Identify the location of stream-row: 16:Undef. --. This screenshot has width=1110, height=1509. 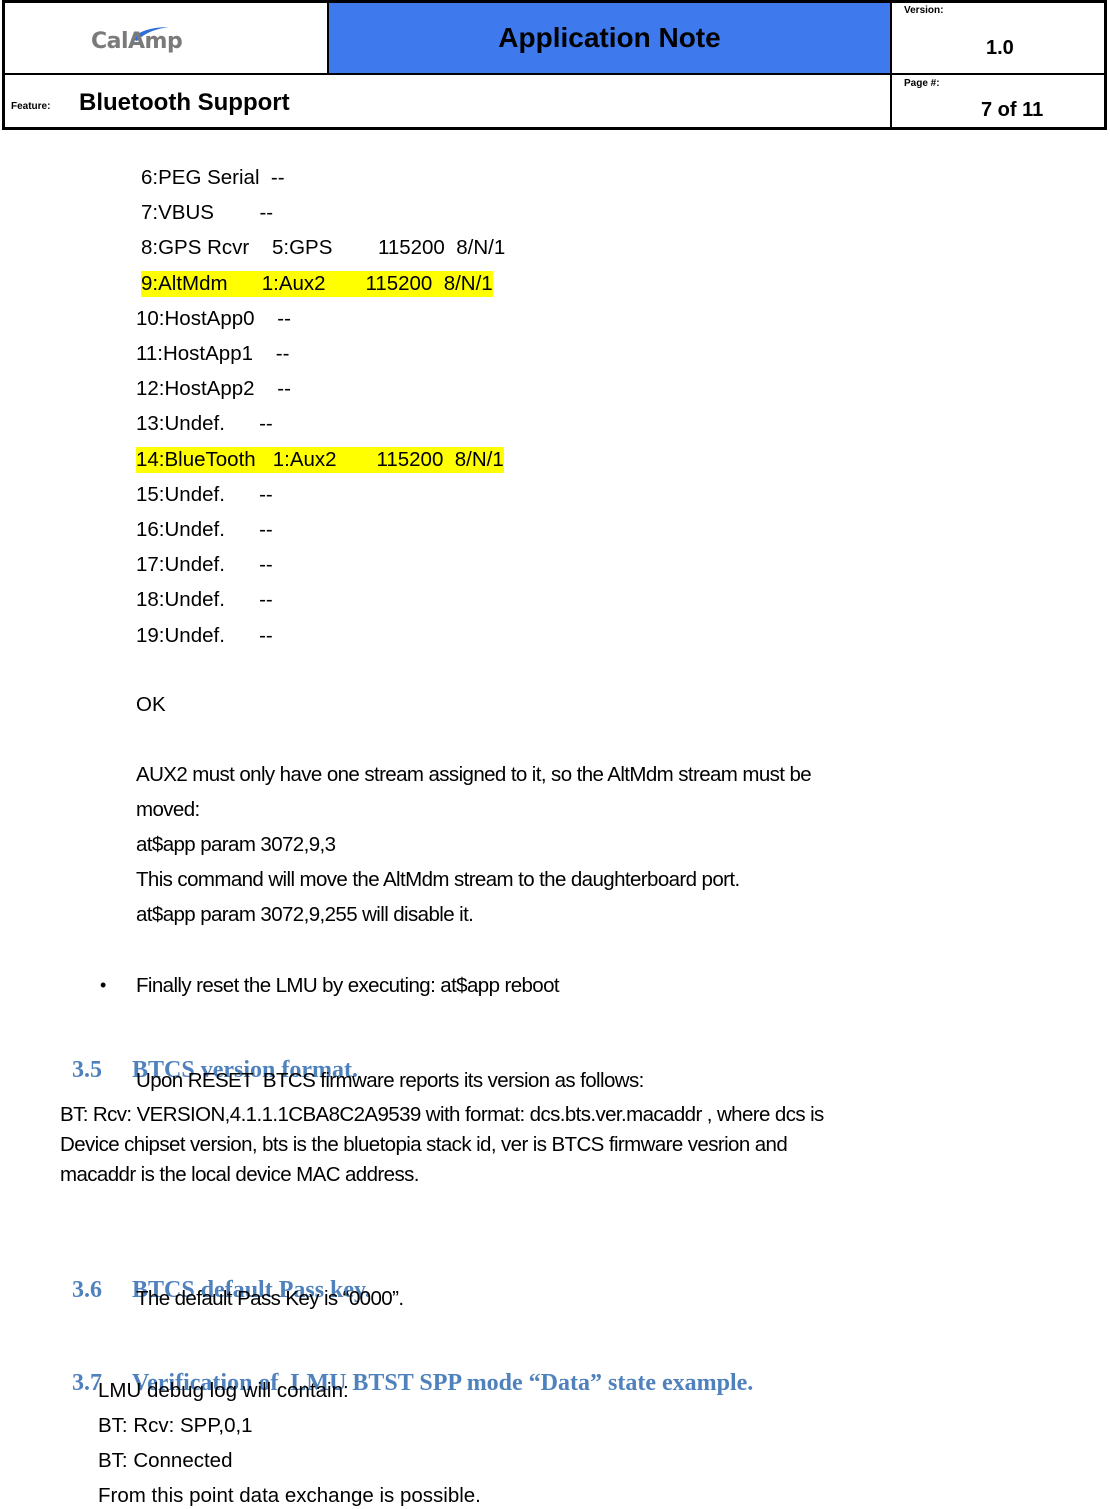
(204, 529).